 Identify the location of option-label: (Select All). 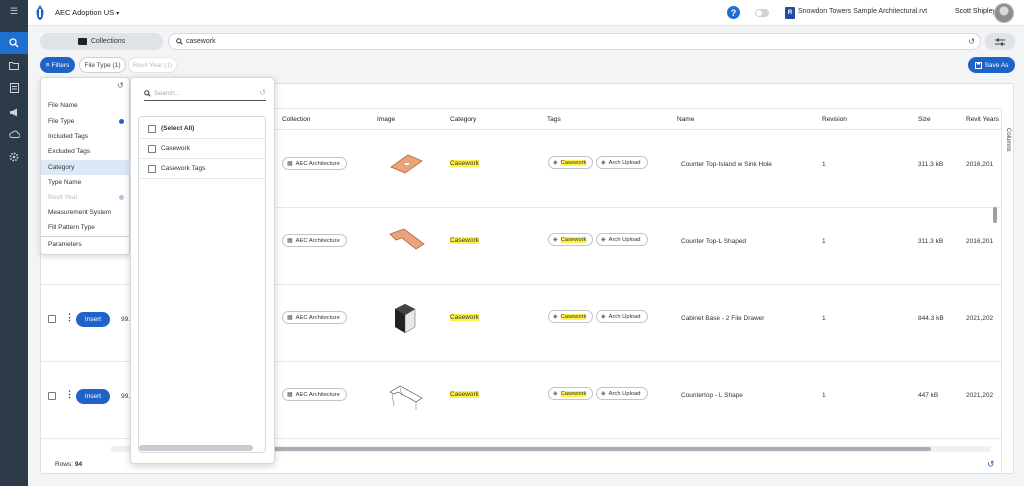
(178, 128).